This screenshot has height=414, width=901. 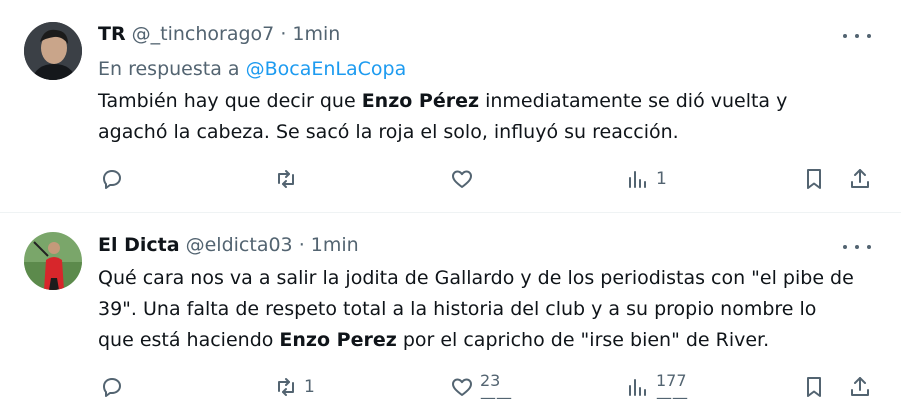 What do you see at coordinates (490, 381) in the screenshot?
I see `like-count: 23` at bounding box center [490, 381].